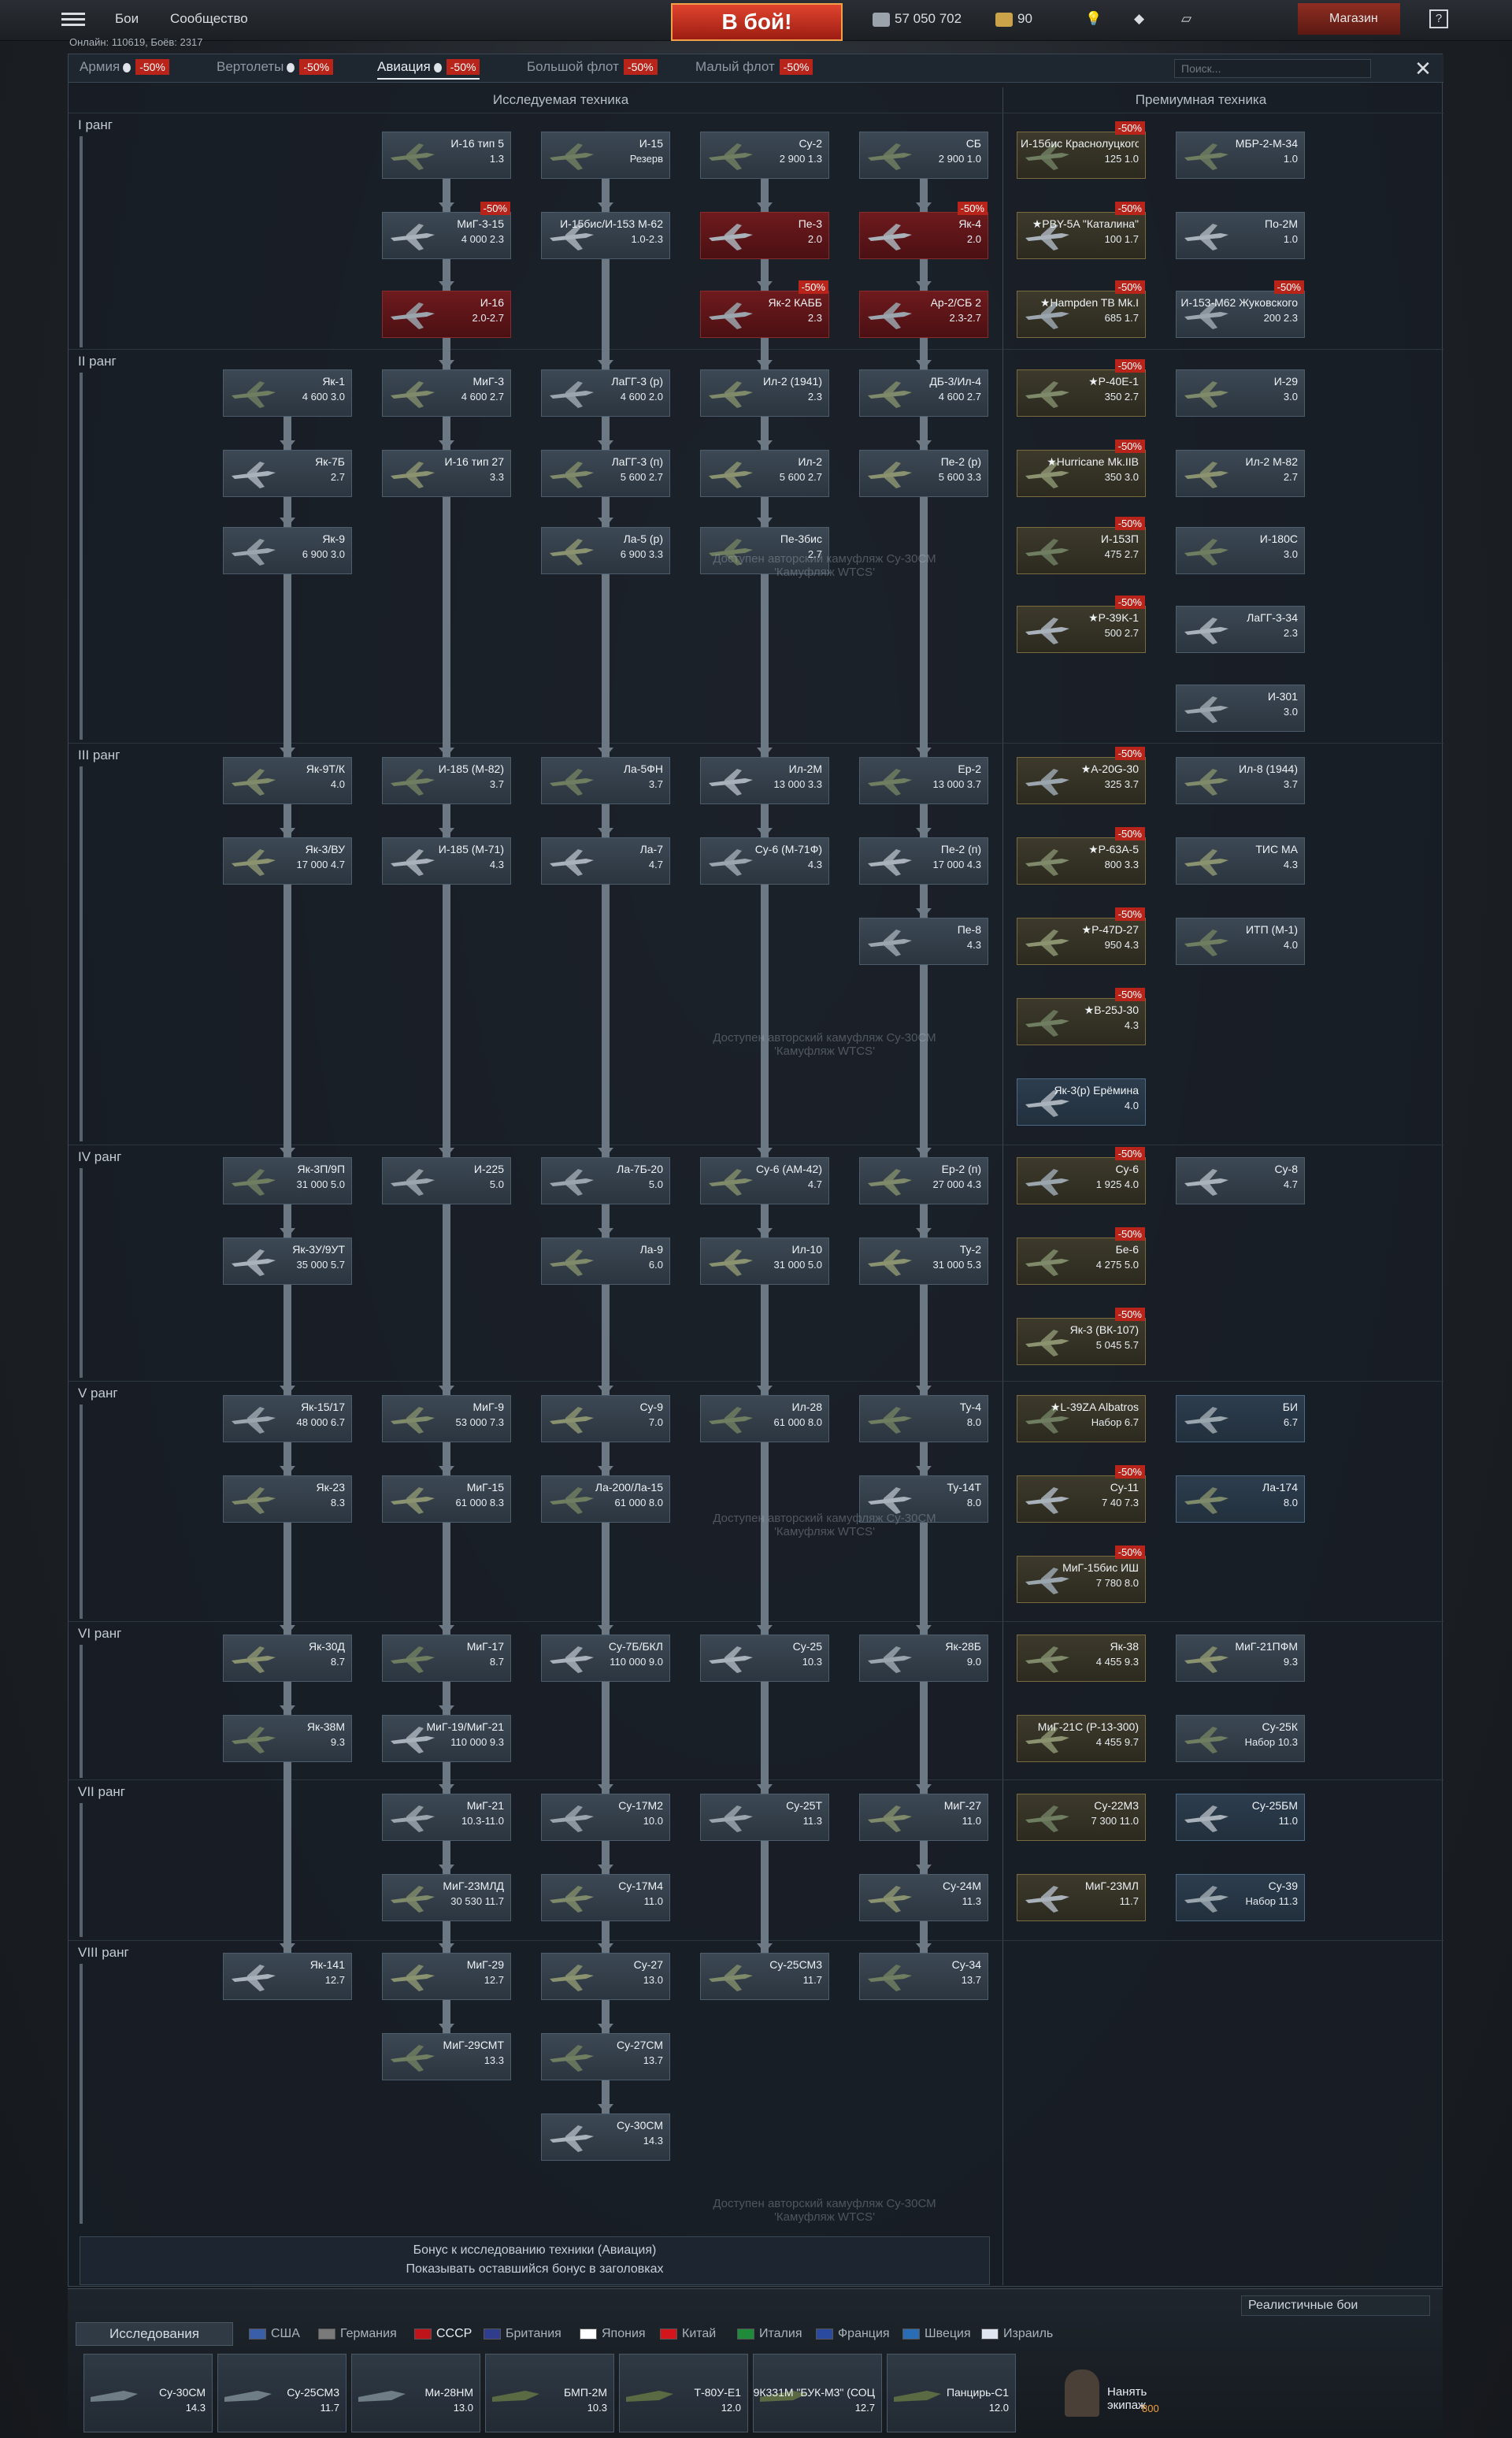  What do you see at coordinates (148, 2393) in the screenshot?
I see `crew-slot: Су-30СМ 14.3` at bounding box center [148, 2393].